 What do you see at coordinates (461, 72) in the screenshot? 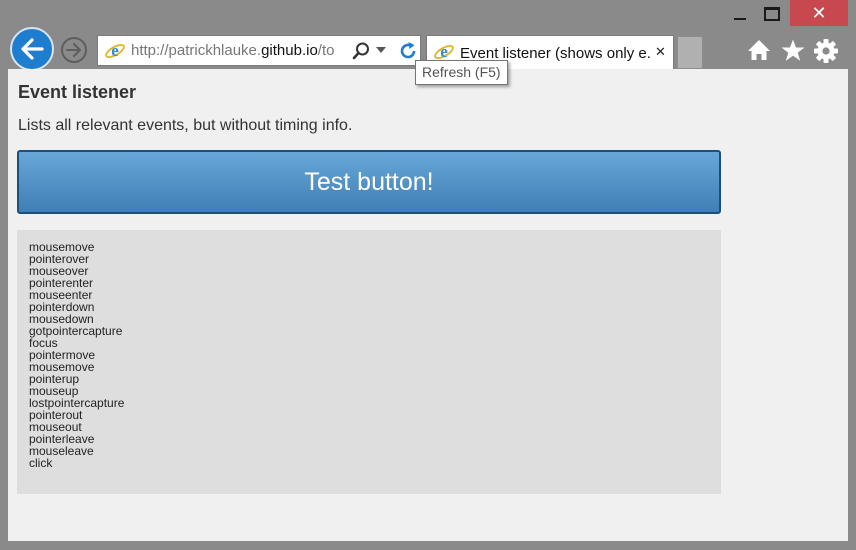
I see `refresh-tooltip: Refresh (F5)` at bounding box center [461, 72].